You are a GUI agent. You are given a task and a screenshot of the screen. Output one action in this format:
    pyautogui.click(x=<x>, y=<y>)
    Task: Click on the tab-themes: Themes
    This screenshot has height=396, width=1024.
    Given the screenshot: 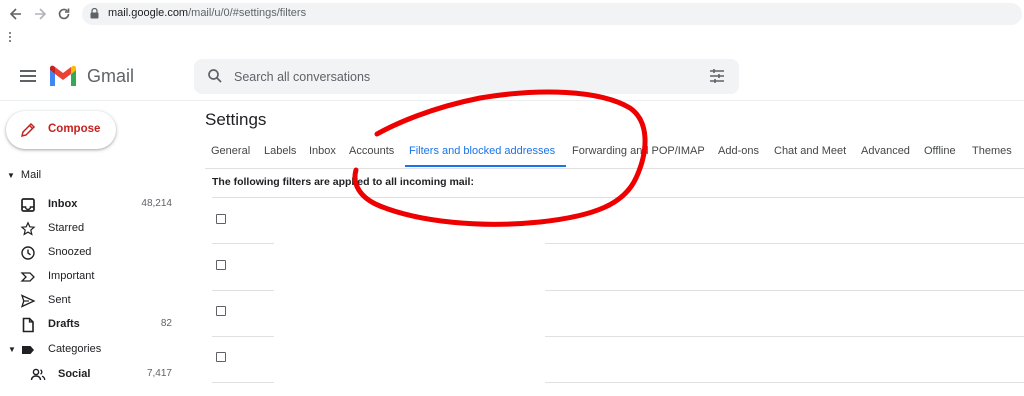 What is the action you would take?
    pyautogui.click(x=992, y=151)
    